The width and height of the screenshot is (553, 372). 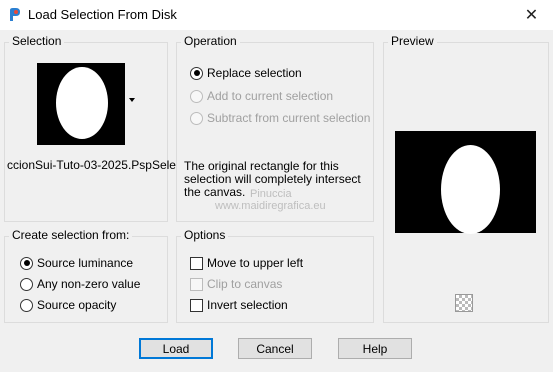 I want to click on preview-group-label: Preview, so click(x=412, y=41).